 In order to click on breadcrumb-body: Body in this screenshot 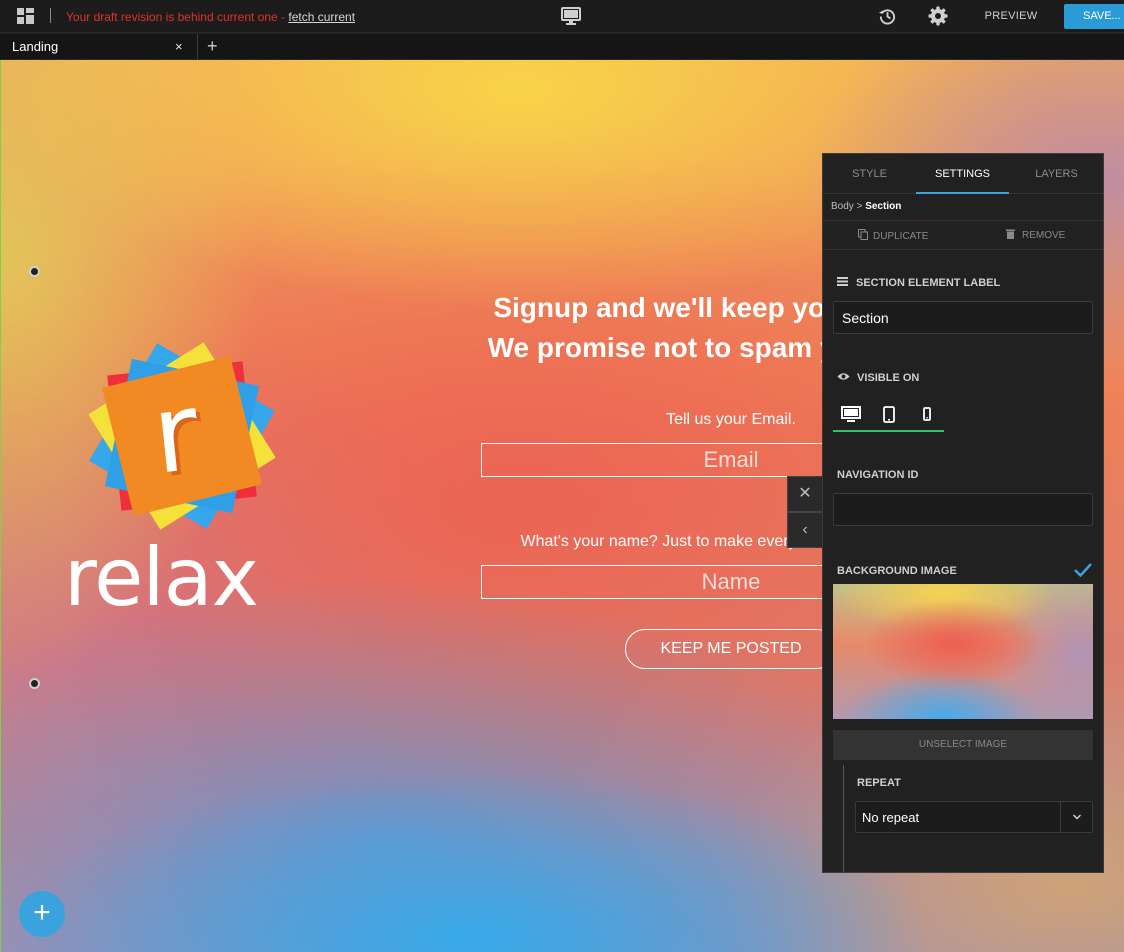, I will do `click(842, 206)`.